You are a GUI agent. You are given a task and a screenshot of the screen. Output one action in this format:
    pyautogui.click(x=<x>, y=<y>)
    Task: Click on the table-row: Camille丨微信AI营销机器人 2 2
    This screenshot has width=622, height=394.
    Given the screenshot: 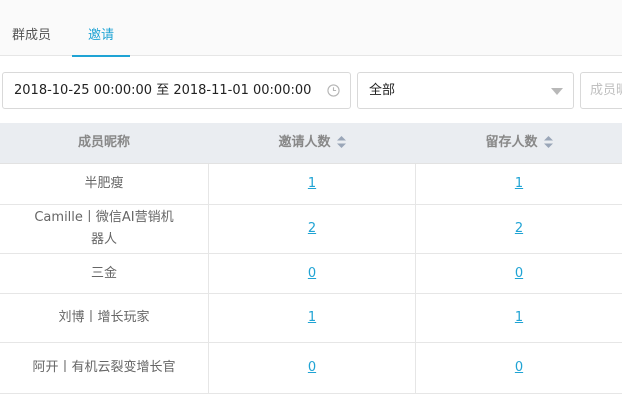 What is the action you would take?
    pyautogui.click(x=311, y=229)
    